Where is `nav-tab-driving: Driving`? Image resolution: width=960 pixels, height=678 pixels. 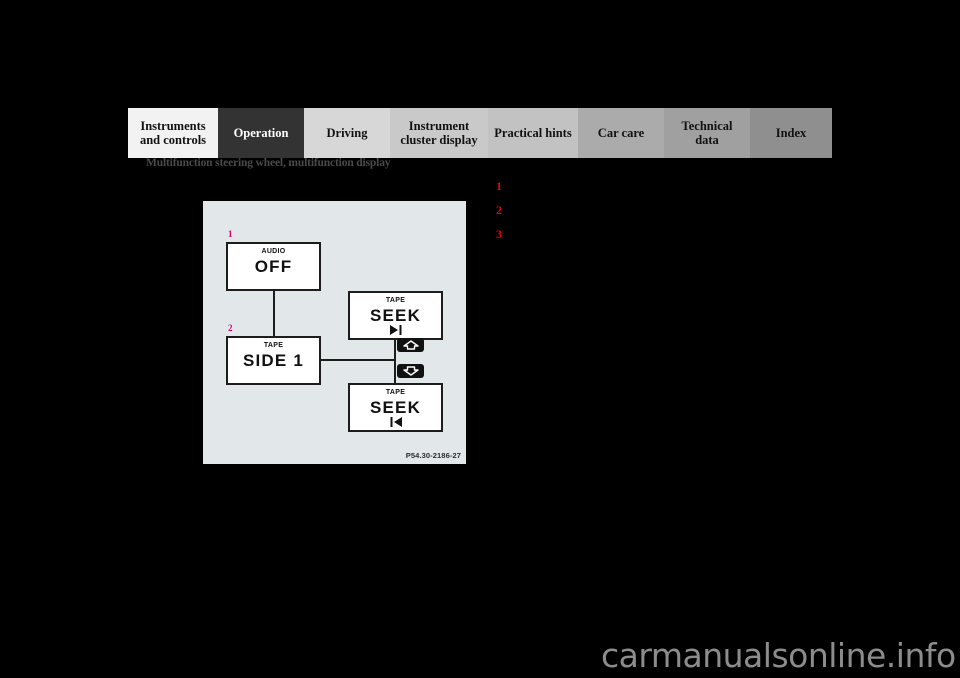
nav-tab-driving: Driving is located at coordinates (347, 133).